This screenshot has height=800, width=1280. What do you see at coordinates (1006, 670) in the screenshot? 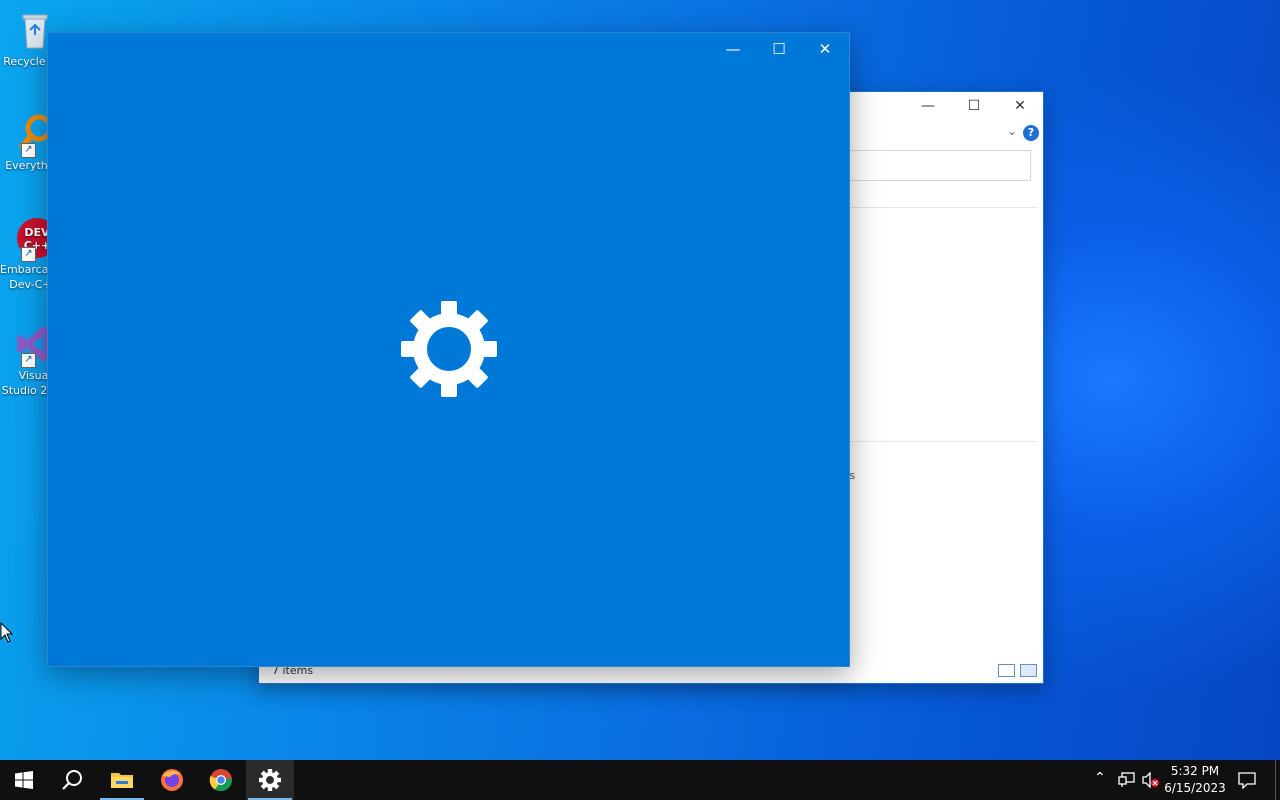
I see `details-view-icon` at bounding box center [1006, 670].